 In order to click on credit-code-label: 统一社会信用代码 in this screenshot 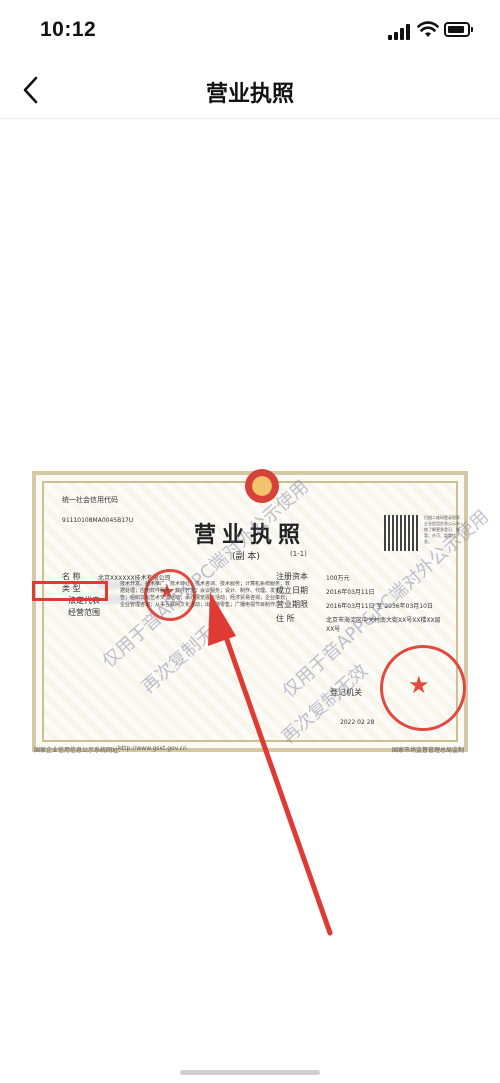, I will do `click(90, 500)`.